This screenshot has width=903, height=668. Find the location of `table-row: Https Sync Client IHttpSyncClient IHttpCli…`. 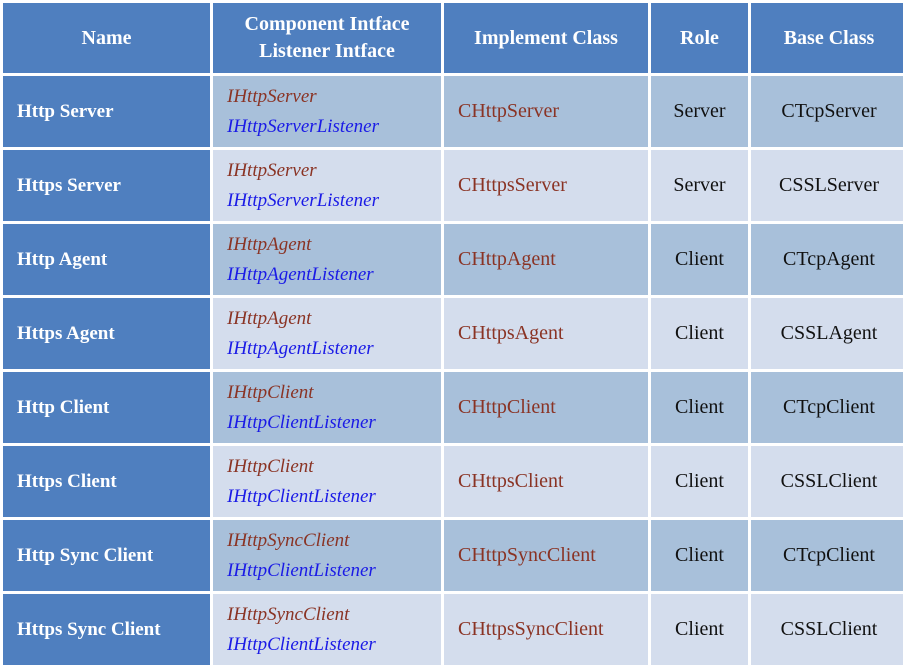

table-row: Https Sync Client IHttpSyncClient IHttpCli… is located at coordinates (453, 629).